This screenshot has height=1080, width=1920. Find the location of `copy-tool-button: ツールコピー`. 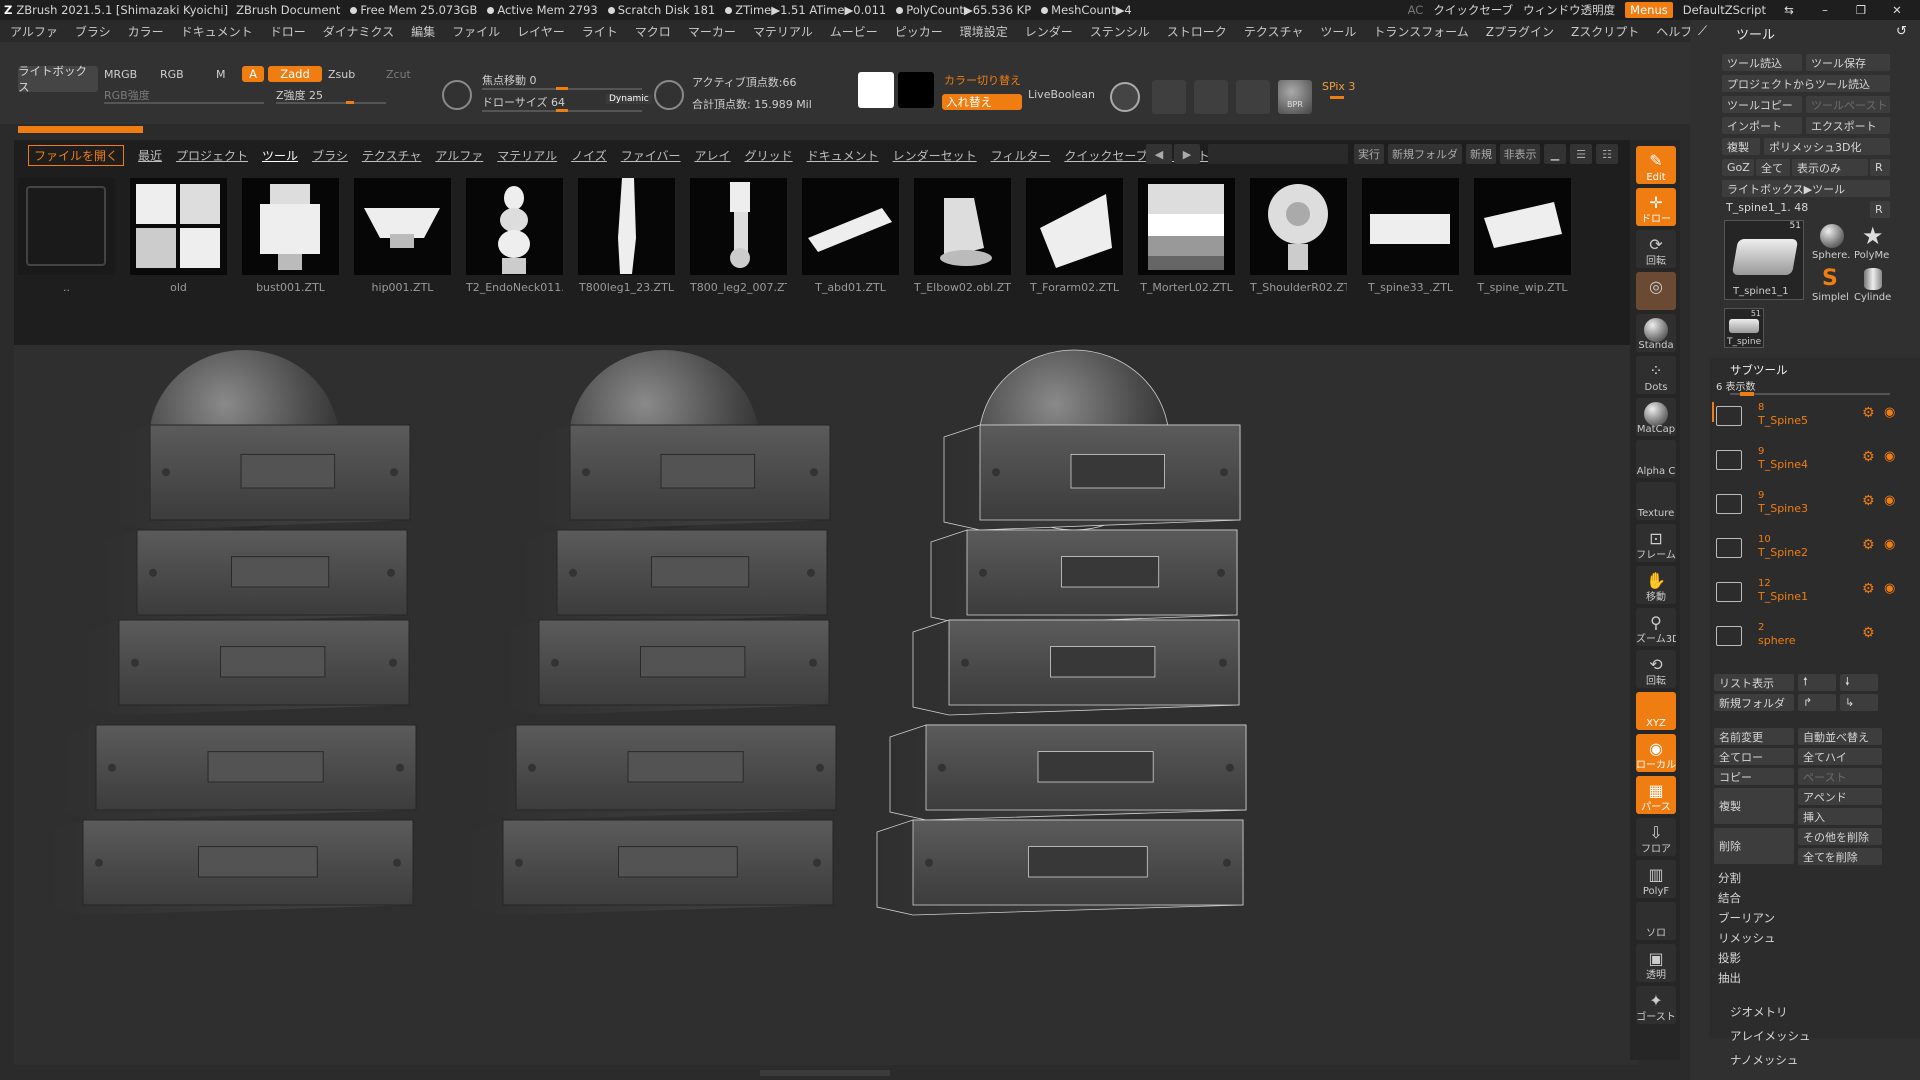

copy-tool-button: ツールコピー is located at coordinates (1762, 104).